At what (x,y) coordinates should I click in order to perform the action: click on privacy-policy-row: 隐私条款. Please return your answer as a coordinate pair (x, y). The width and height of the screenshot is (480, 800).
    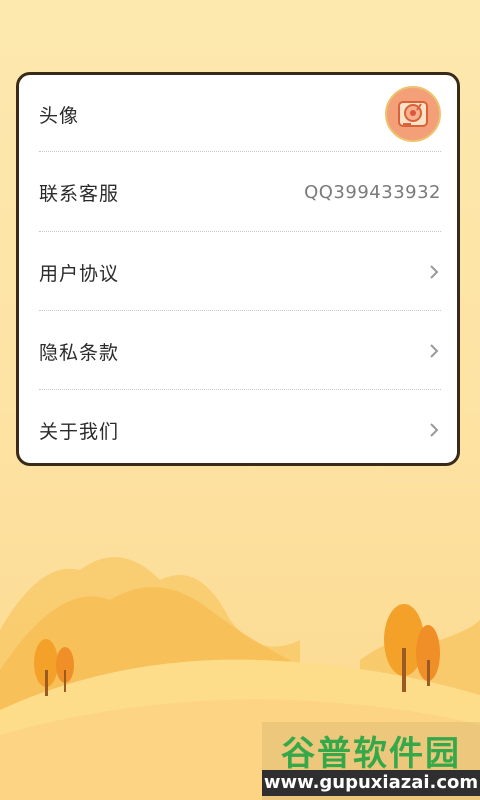
    Looking at the image, I should click on (240, 351).